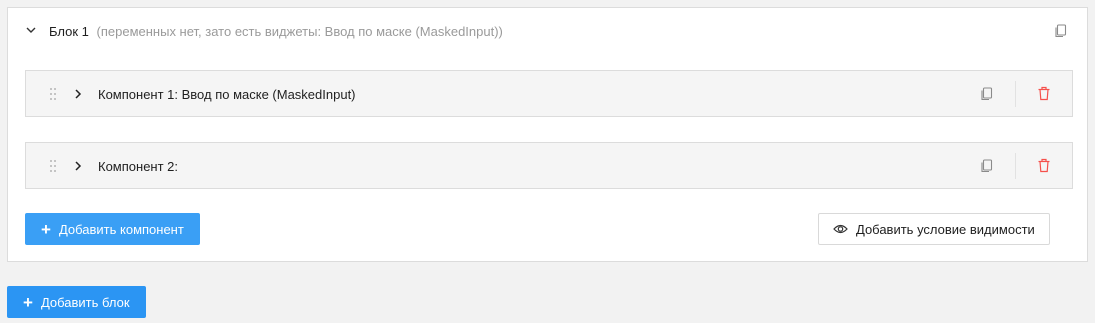  I want to click on add-visibility-condition-button: Добавить условие видимости, so click(934, 229).